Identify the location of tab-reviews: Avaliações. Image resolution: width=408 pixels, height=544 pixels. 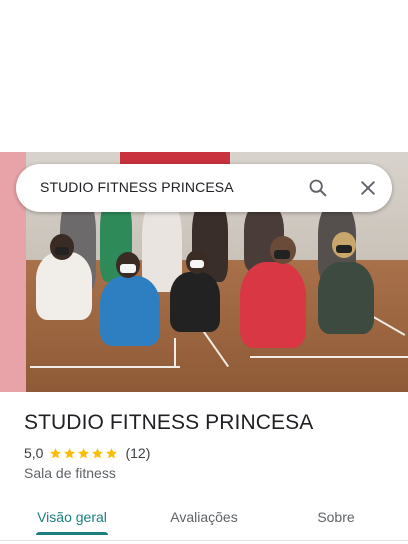
(204, 517).